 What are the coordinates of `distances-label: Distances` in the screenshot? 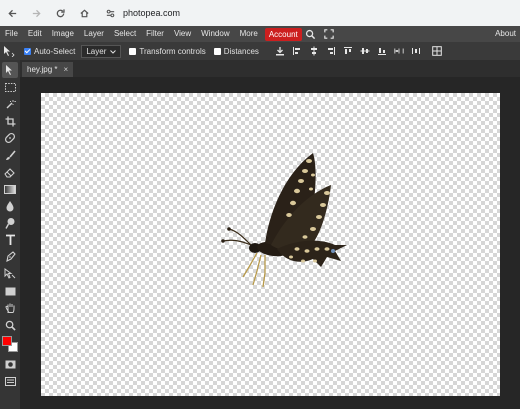 It's located at (241, 51).